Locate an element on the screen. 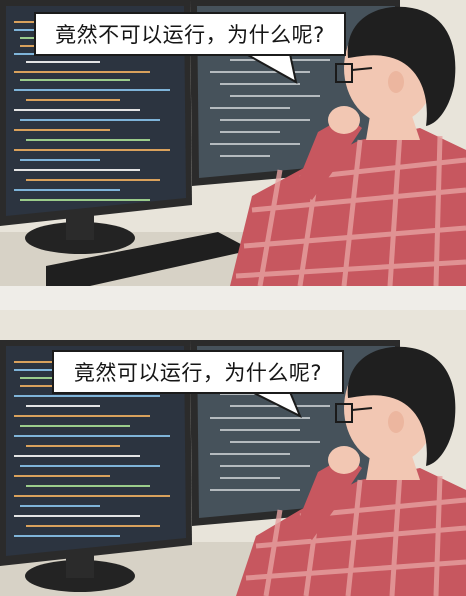 The width and height of the screenshot is (466, 596). bubble-text: 竟然不可以运行，为什么呢? is located at coordinates (190, 35).